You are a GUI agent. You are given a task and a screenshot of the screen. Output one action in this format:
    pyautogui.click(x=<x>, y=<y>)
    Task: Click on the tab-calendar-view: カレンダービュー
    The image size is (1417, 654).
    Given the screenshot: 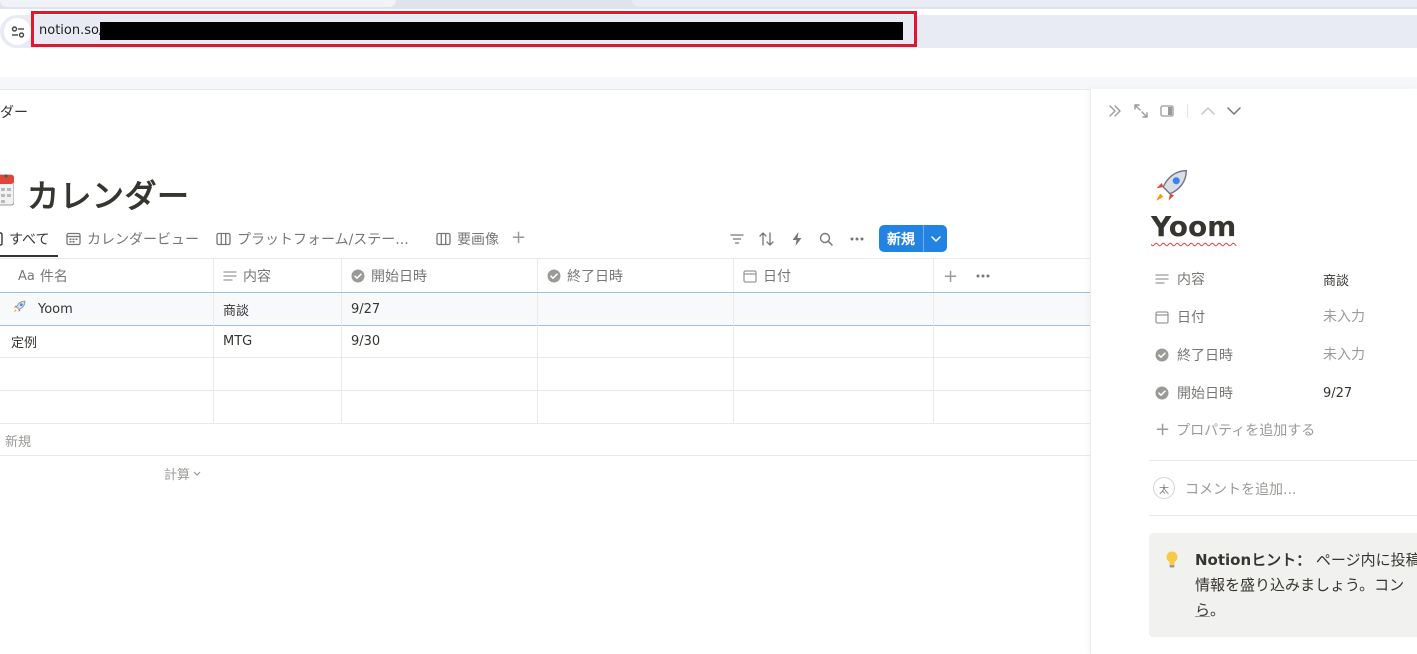 What is the action you would take?
    pyautogui.click(x=132, y=239)
    